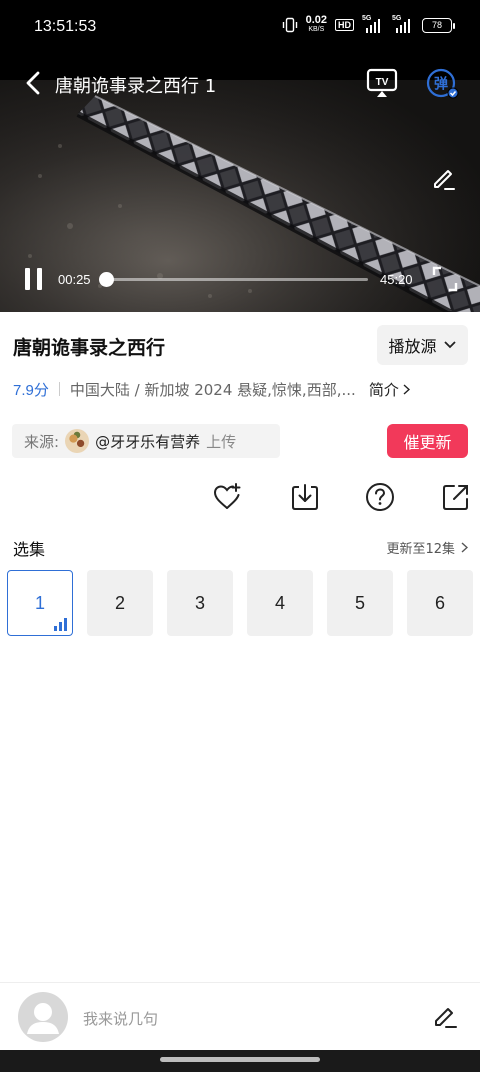 This screenshot has width=480, height=1072. Describe the element at coordinates (240, 603) in the screenshot. I see `episode-list: 1 2 3 4 5 6` at that location.